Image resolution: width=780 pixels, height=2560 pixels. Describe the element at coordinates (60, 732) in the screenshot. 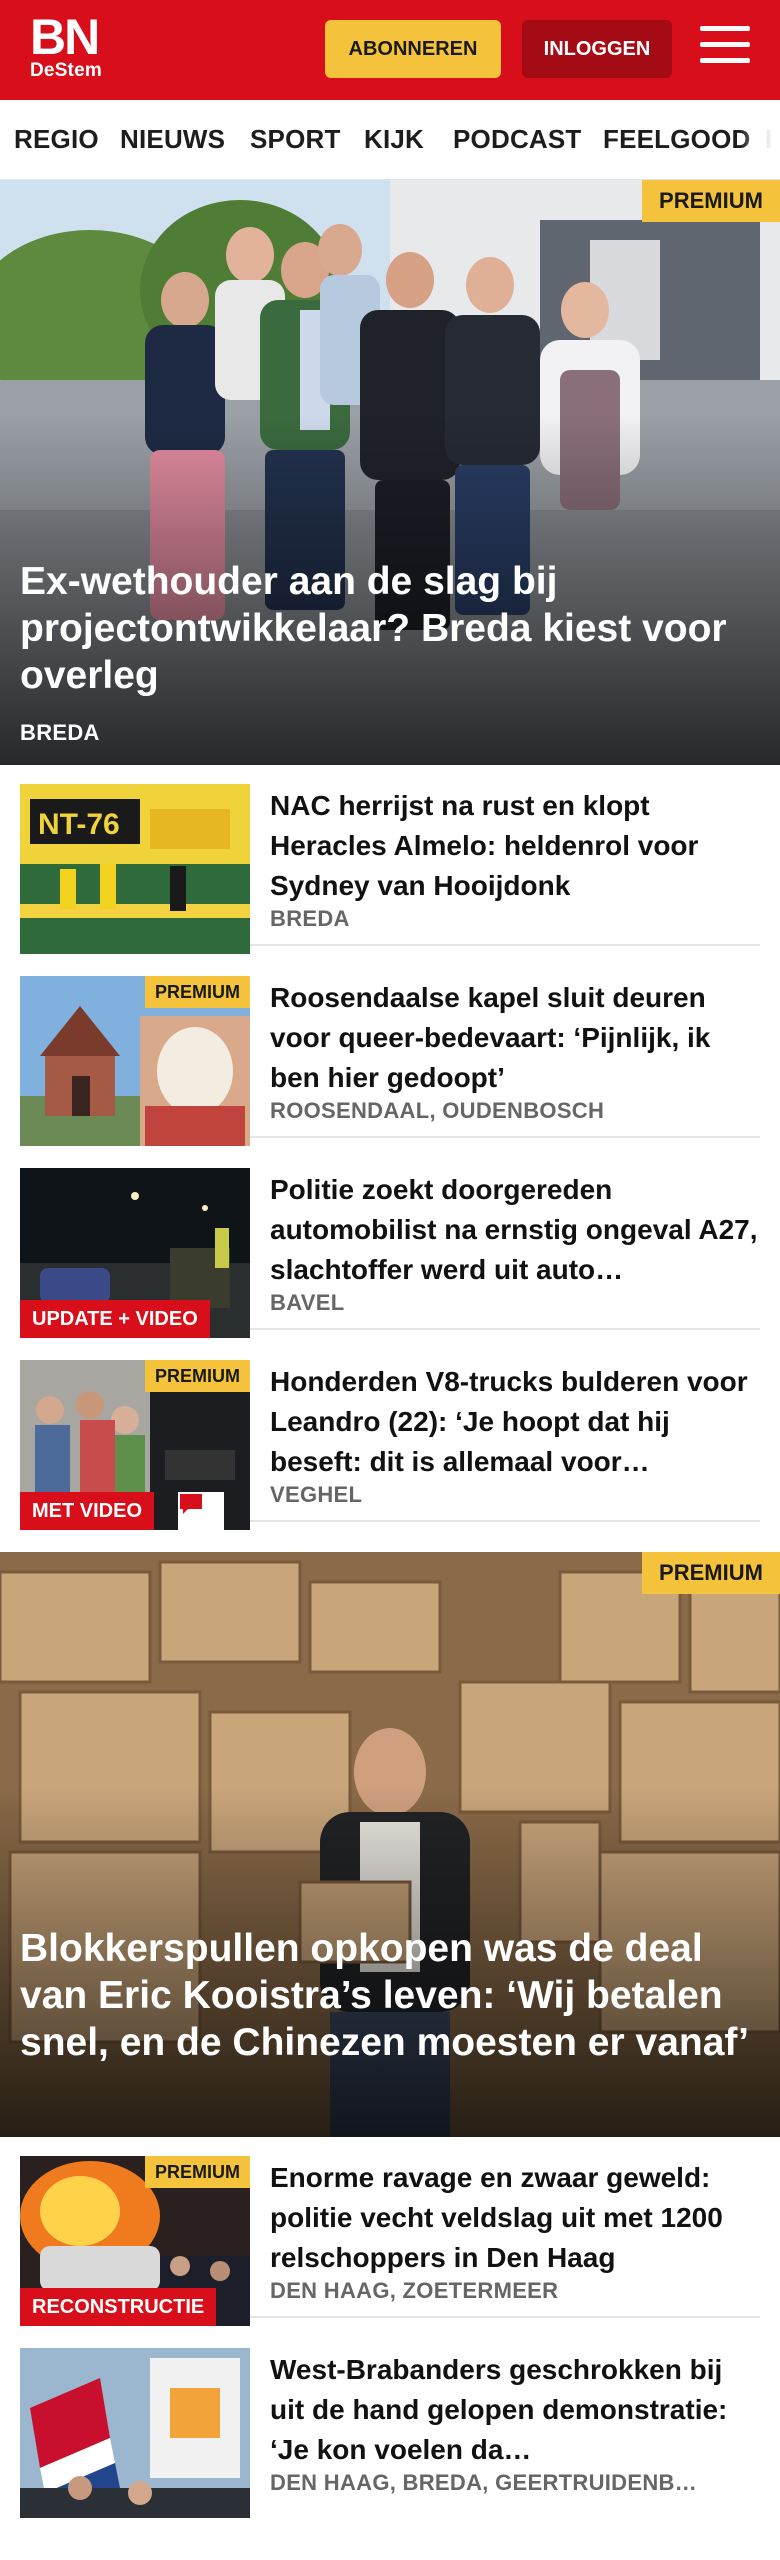

I see `hero-location: BREDA` at that location.